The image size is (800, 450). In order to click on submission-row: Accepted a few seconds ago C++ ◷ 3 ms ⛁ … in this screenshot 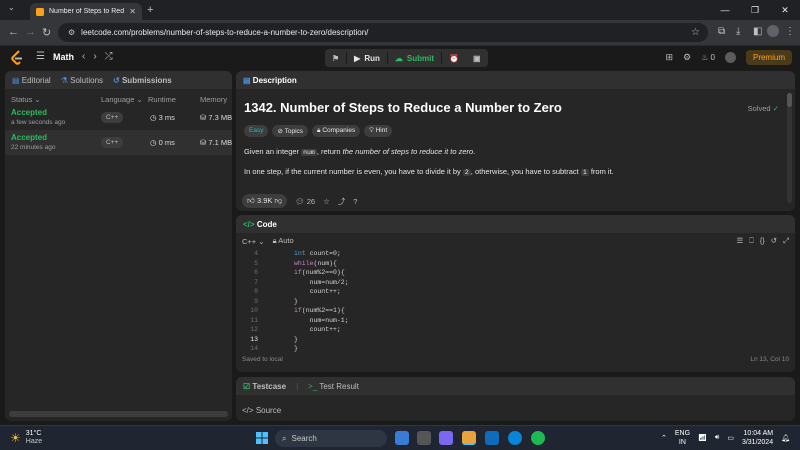, I will do `click(118, 117)`.